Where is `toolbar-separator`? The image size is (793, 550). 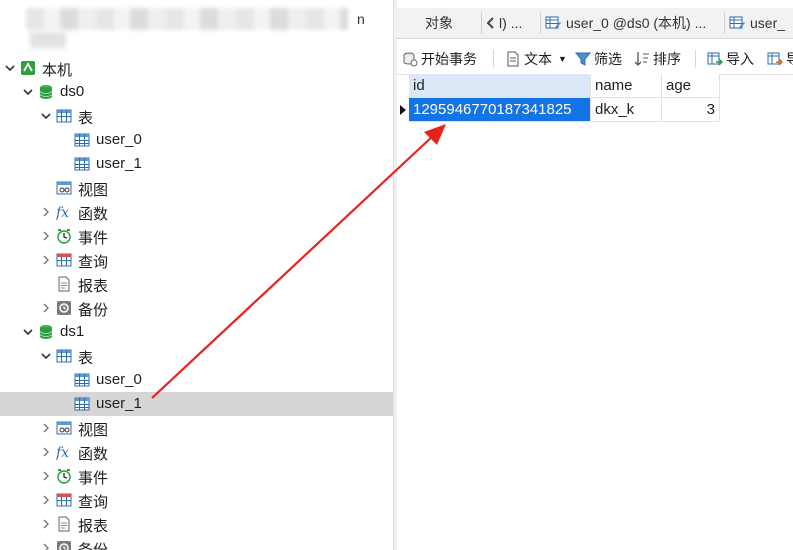
toolbar-separator is located at coordinates (493, 59).